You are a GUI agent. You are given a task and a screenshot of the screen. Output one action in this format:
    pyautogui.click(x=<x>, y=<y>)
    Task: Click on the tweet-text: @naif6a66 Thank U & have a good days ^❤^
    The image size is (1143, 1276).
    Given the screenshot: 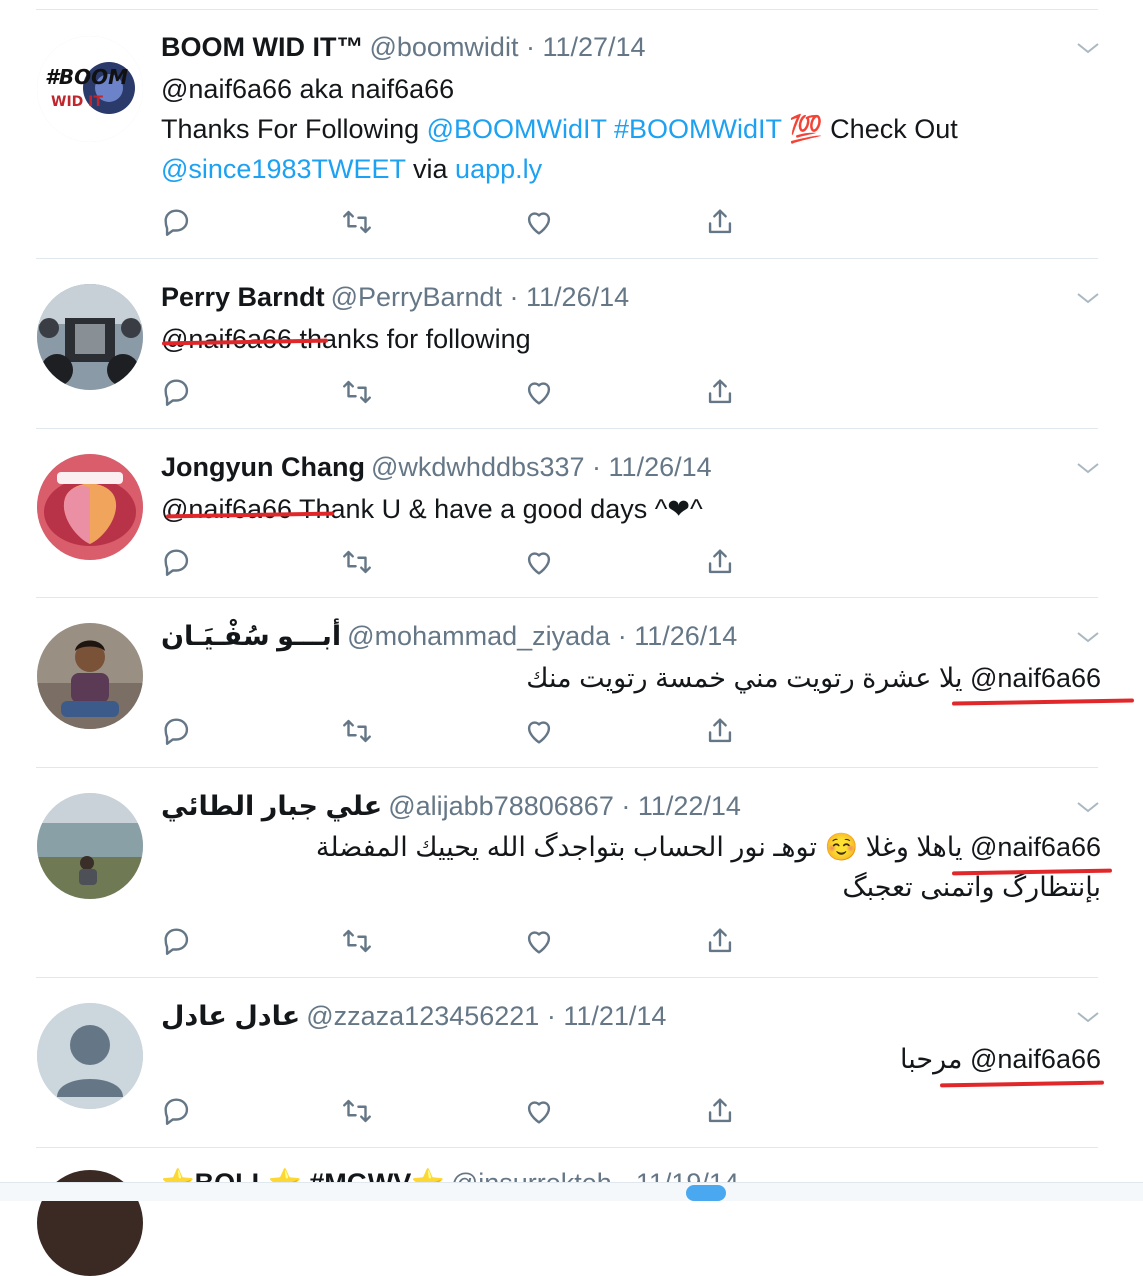 What is the action you would take?
    pyautogui.click(x=631, y=509)
    